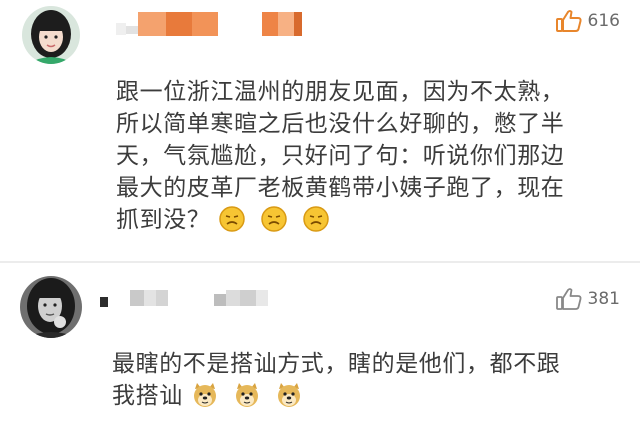 The width and height of the screenshot is (640, 433). Describe the element at coordinates (340, 92) in the screenshot. I see `comment-text-line: 跟一位浙江温州的朋友见面，因为不太熟，` at that location.